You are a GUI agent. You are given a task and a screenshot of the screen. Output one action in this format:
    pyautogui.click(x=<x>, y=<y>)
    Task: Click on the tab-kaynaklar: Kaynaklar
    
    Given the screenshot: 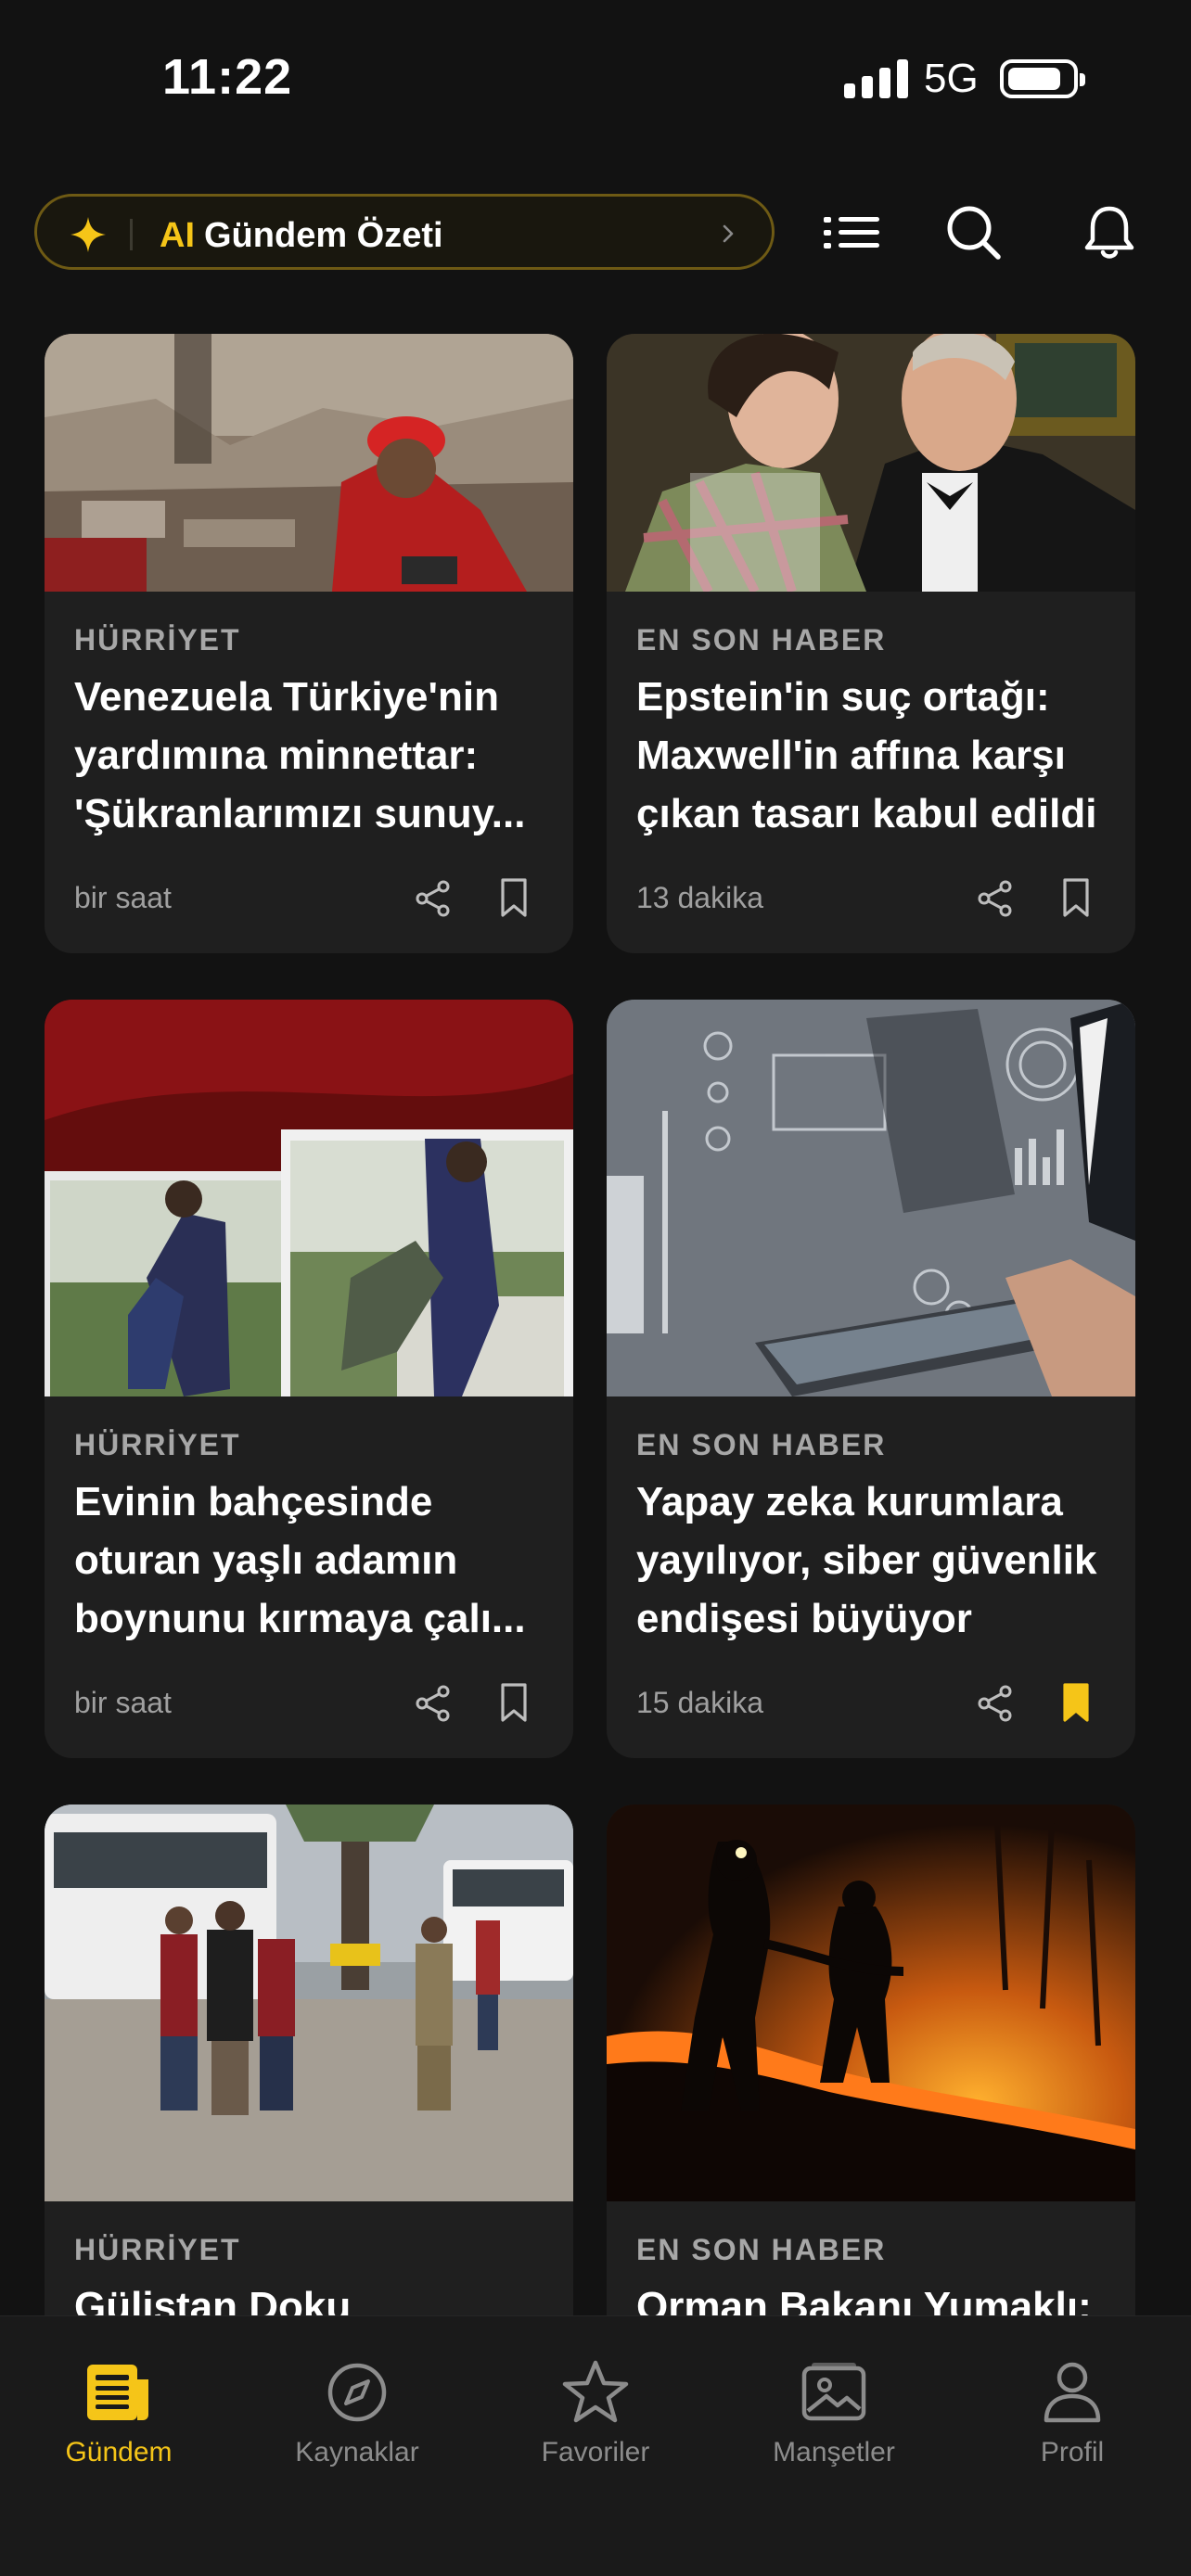 What is the action you would take?
    pyautogui.click(x=357, y=2409)
    